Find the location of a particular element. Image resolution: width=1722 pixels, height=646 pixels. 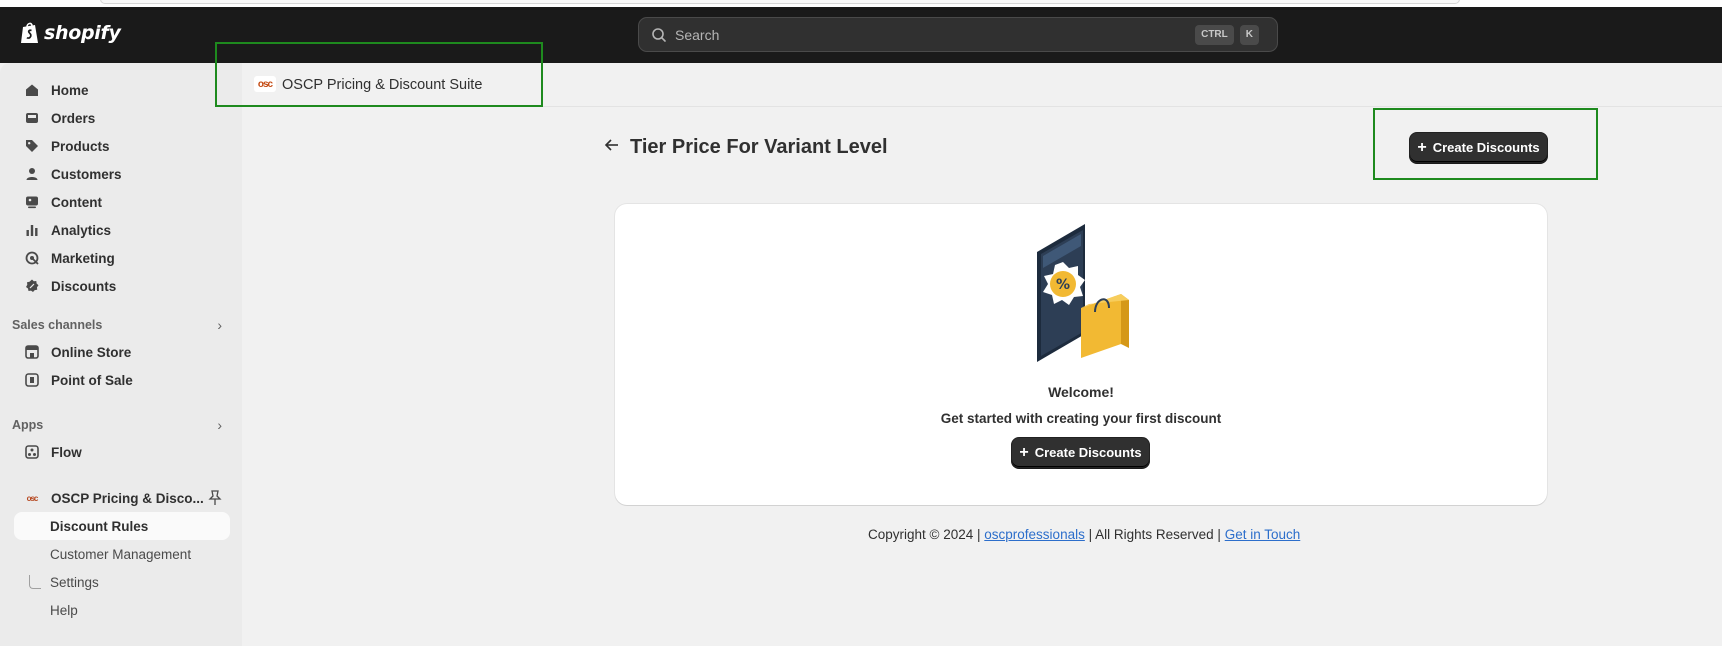

osc-app-logo-icon: osc is located at coordinates (32, 498).